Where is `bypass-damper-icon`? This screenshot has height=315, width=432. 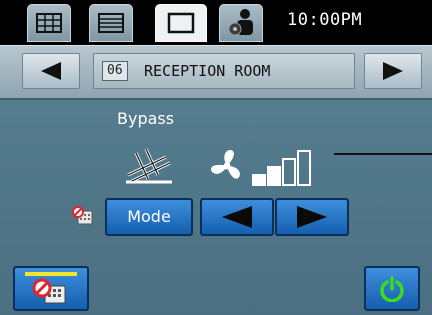 bypass-damper-icon is located at coordinates (149, 166).